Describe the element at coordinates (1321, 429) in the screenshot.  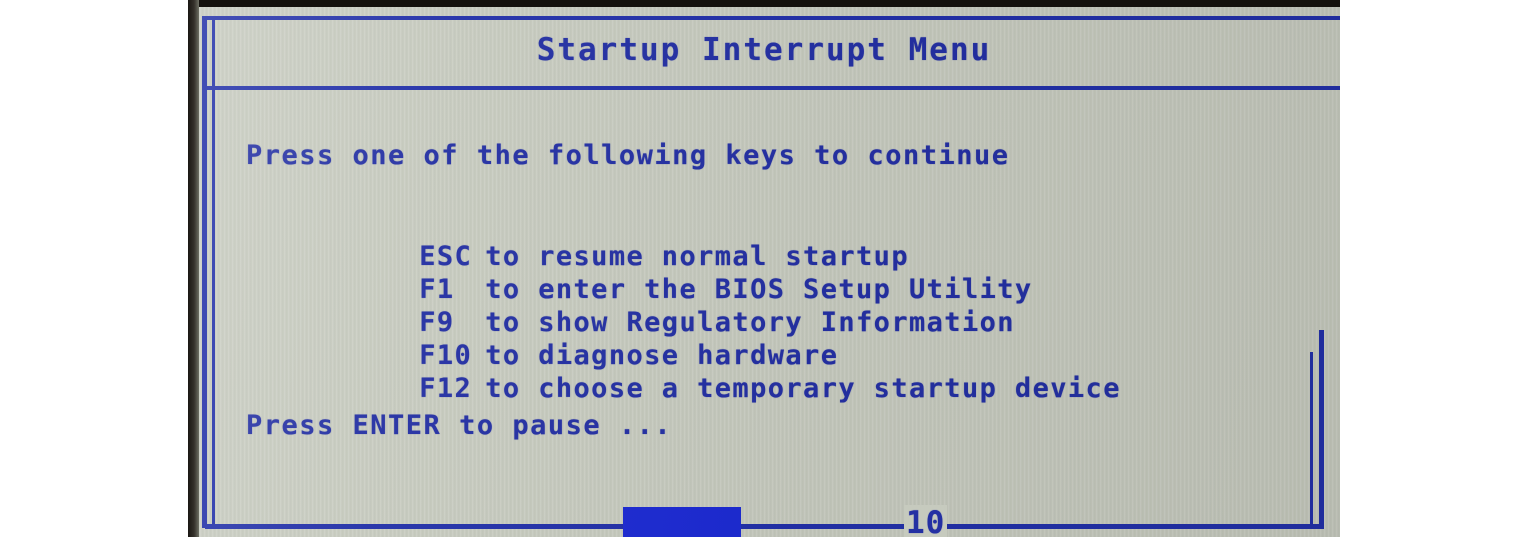
I see `window-border-right` at that location.